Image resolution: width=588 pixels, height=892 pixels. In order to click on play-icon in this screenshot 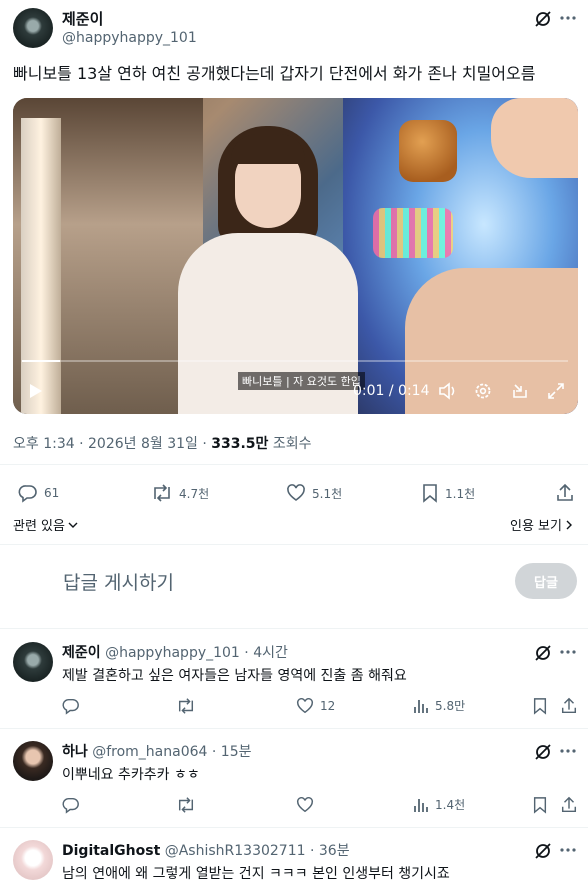, I will do `click(36, 391)`.